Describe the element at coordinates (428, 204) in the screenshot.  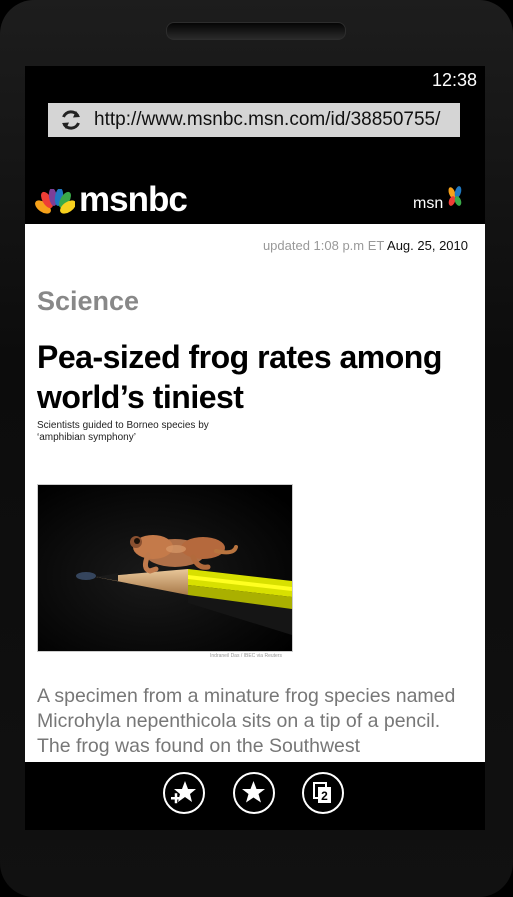
I see `msn-logo: msn` at that location.